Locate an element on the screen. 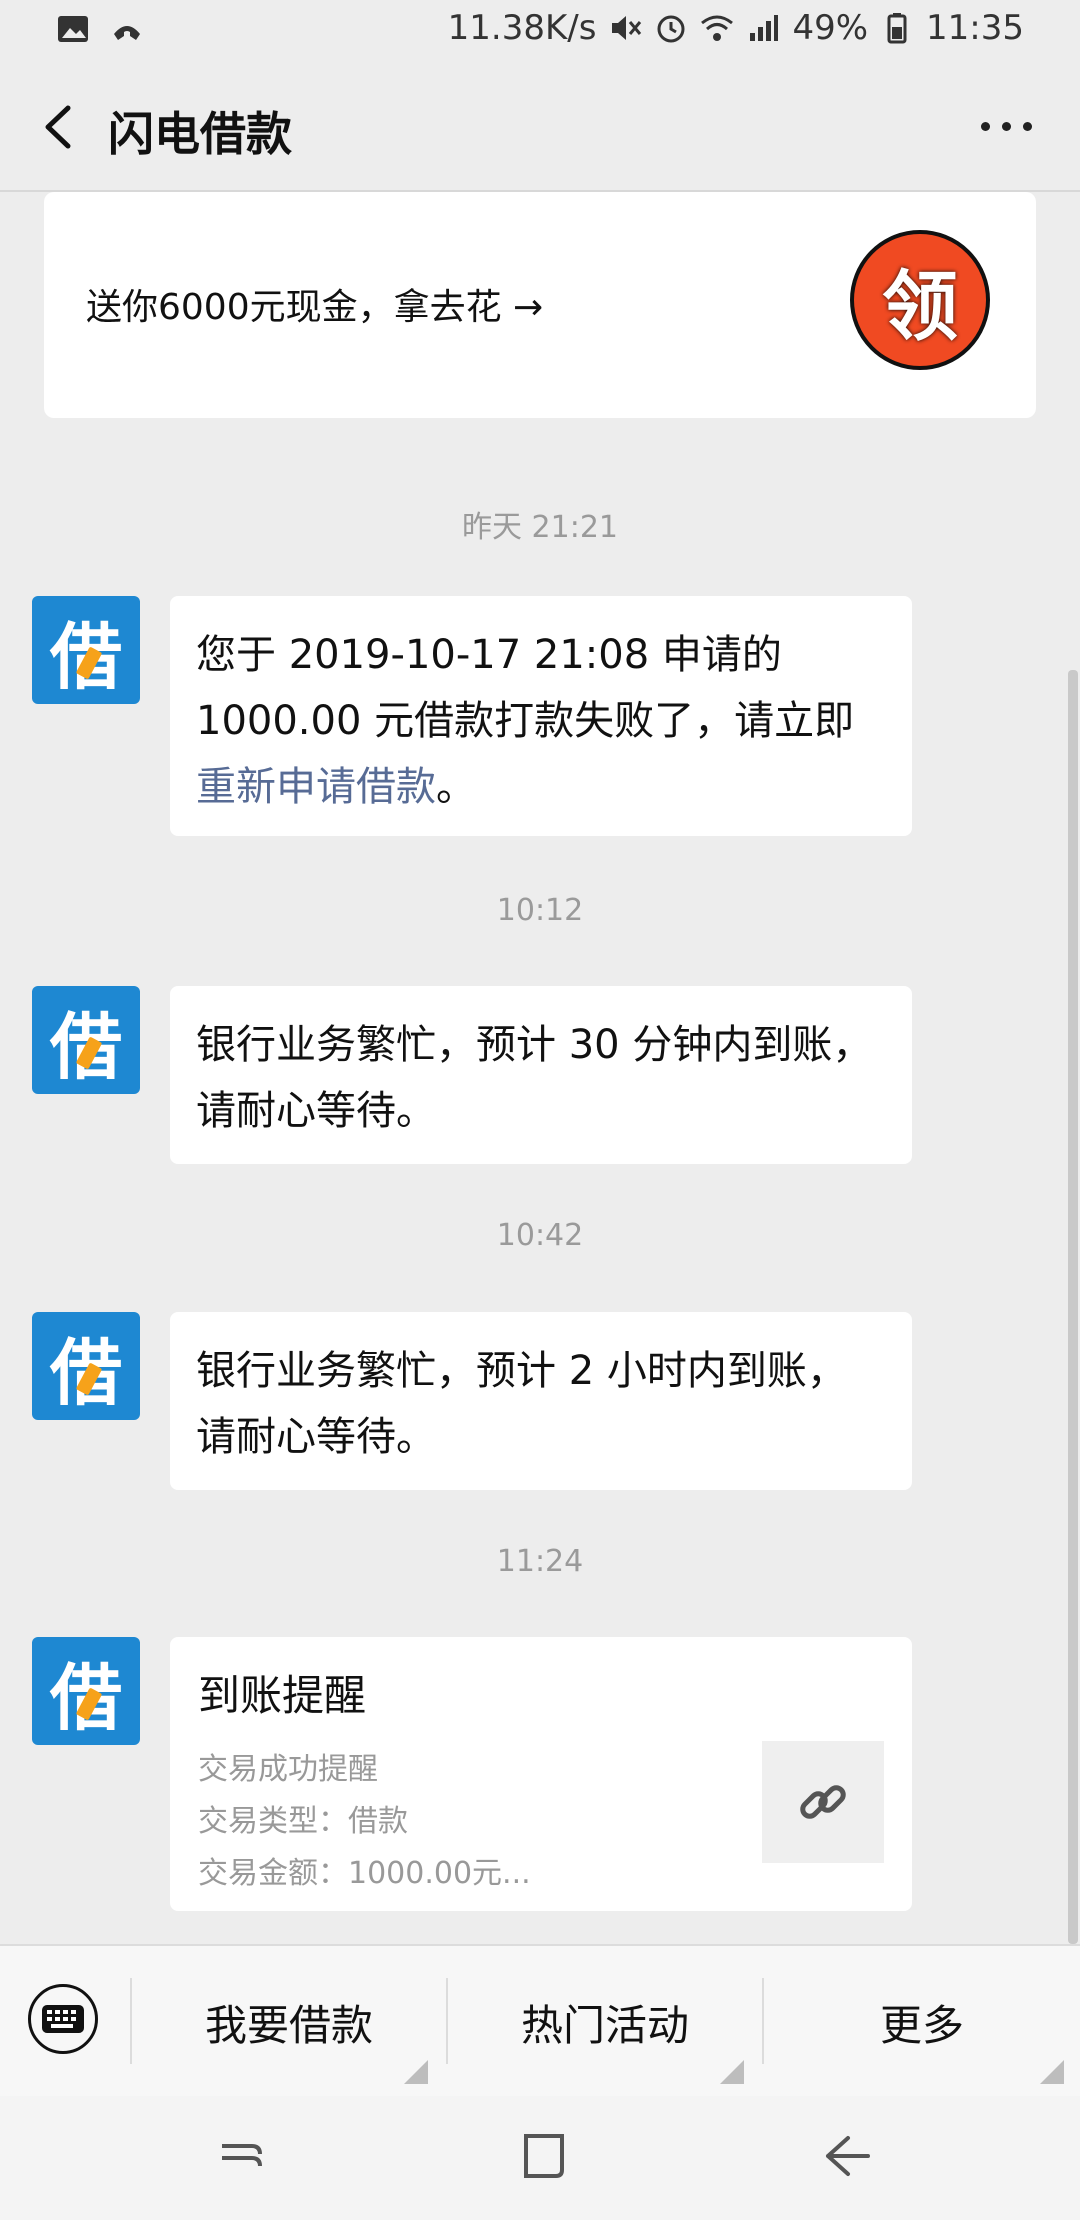 The image size is (1080, 2220). message-bubble: 银行业务繁忙，预计 2 小时内到账，请耐心等待。 is located at coordinates (541, 1401).